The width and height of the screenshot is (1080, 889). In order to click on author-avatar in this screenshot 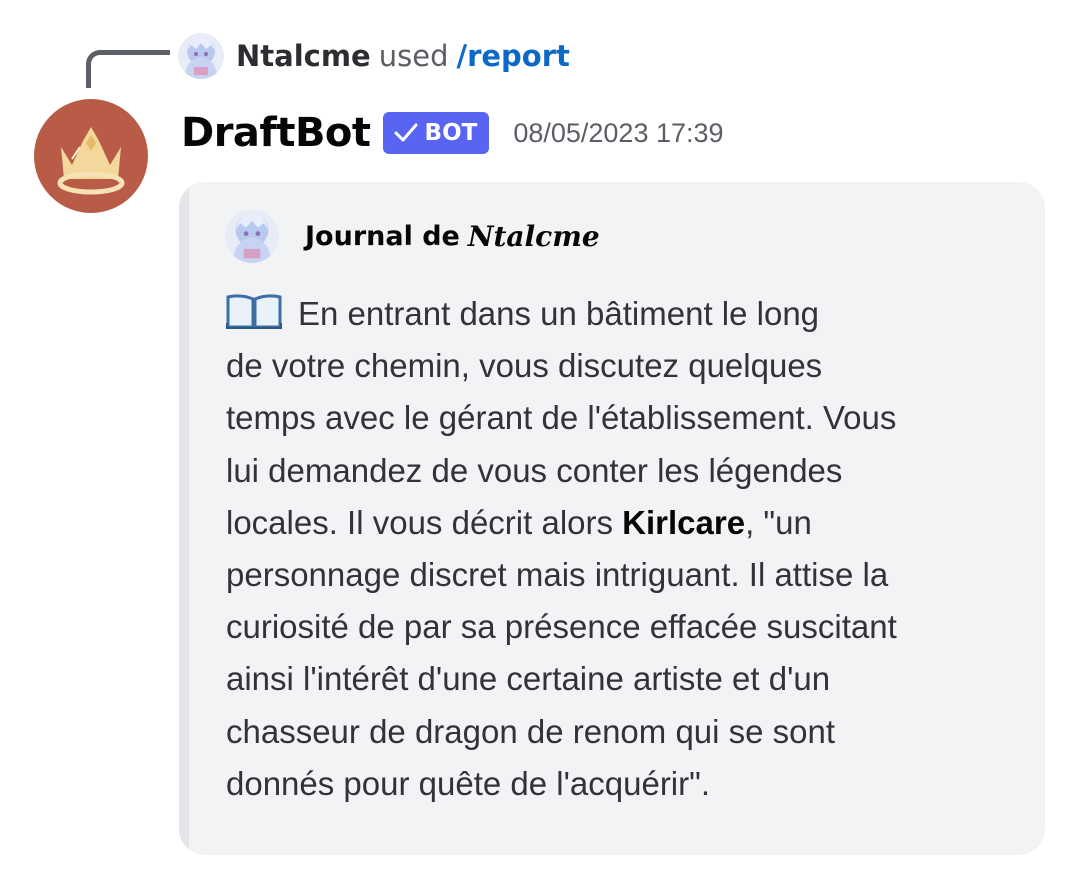, I will do `click(252, 236)`.